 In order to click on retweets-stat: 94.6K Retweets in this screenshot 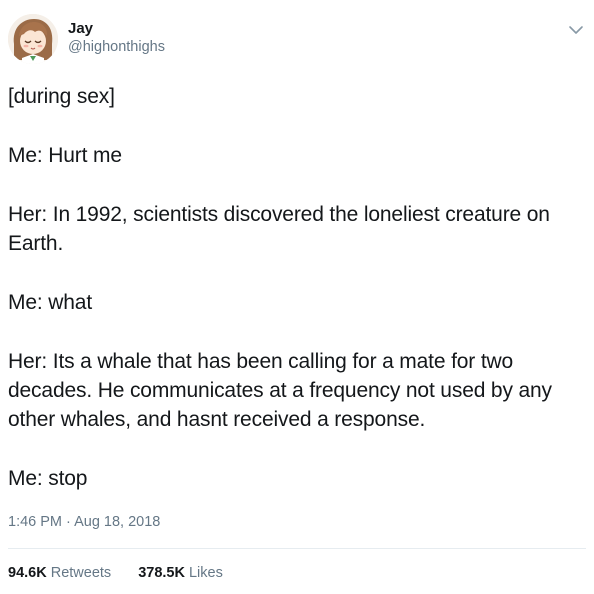, I will do `click(59, 573)`.